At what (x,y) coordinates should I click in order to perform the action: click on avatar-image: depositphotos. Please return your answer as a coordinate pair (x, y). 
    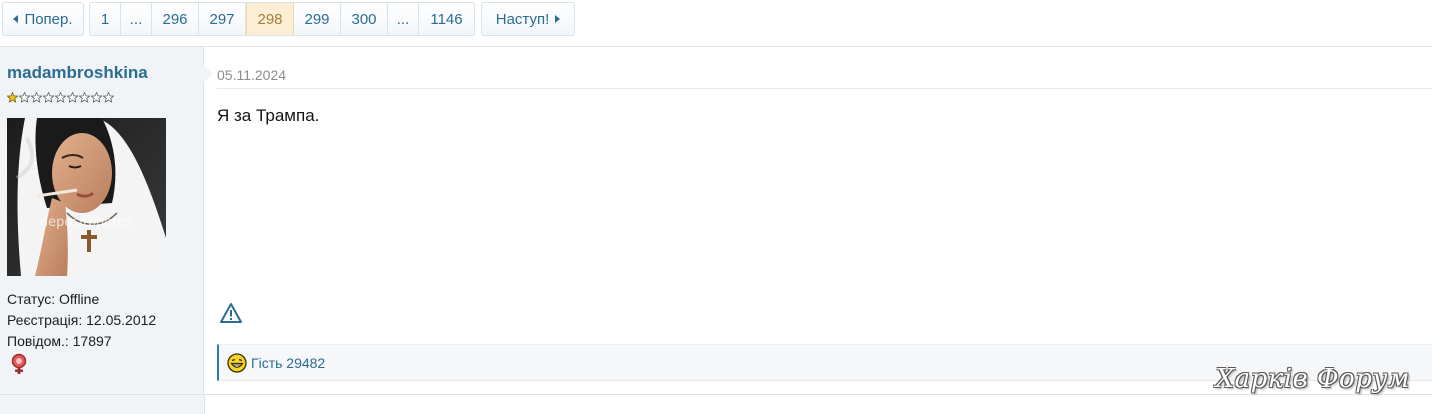
    Looking at the image, I should click on (86, 197).